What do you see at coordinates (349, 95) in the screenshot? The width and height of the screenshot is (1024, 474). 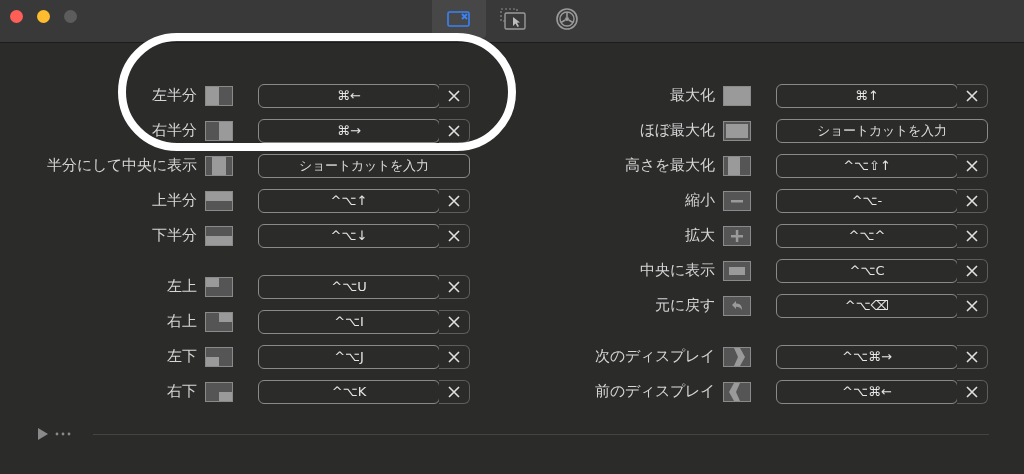 I see `shortcut-field: ⌘←` at bounding box center [349, 95].